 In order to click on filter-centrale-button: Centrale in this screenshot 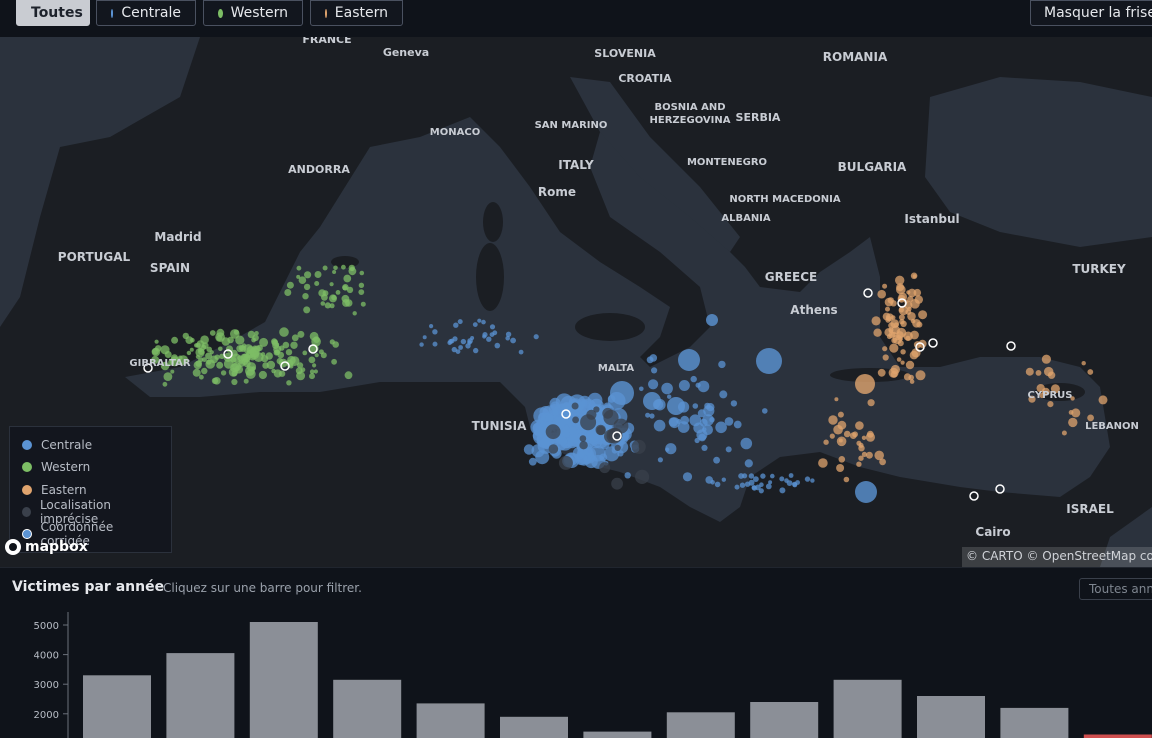, I will do `click(146, 13)`.